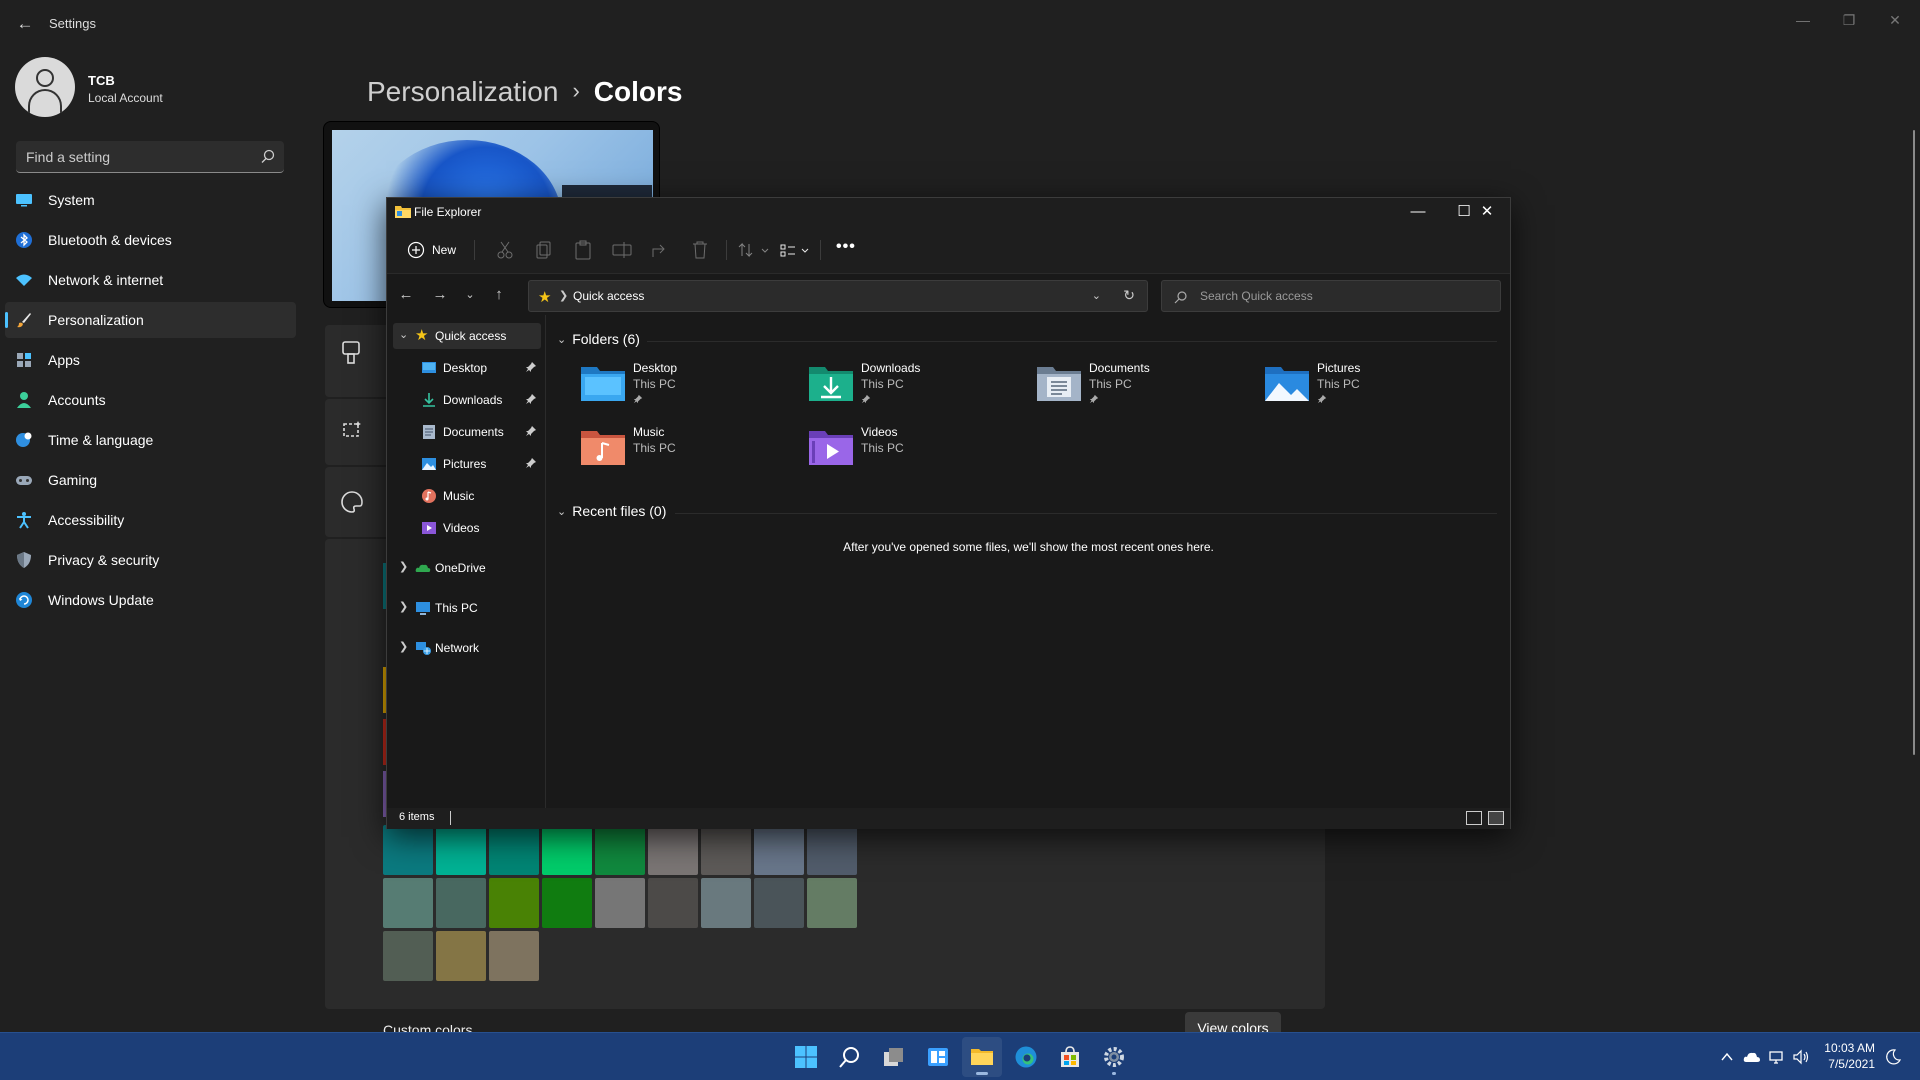  Describe the element at coordinates (1849, 20) in the screenshot. I see `restore-icon: ❐` at that location.